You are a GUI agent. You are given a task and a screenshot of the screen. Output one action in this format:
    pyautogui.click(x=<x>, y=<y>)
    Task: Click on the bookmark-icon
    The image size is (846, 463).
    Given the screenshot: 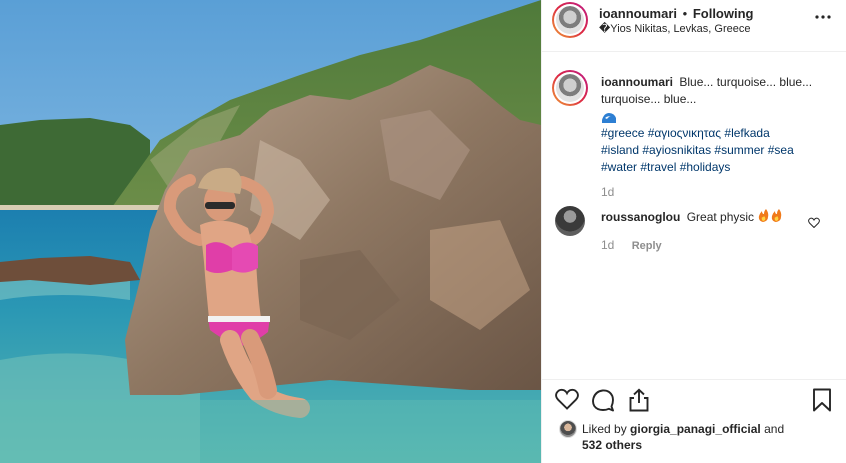 What is the action you would take?
    pyautogui.click(x=822, y=402)
    